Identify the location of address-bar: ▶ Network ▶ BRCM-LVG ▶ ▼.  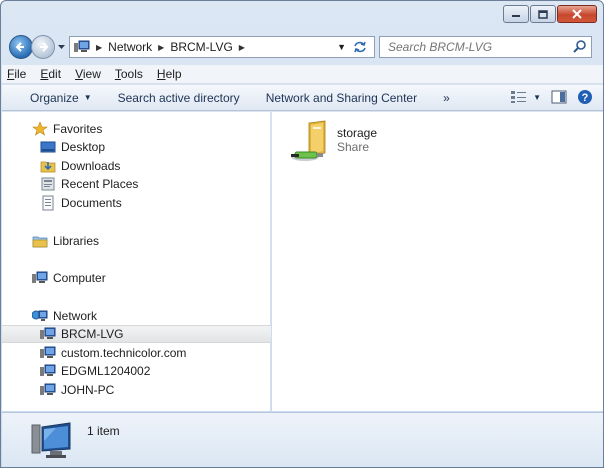
(222, 47).